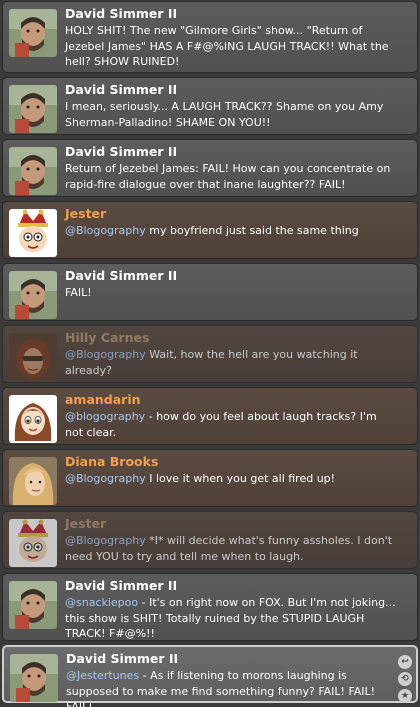 This screenshot has height=707, width=420. Describe the element at coordinates (107, 337) in the screenshot. I see `author-name: Hilly Carnes` at that location.